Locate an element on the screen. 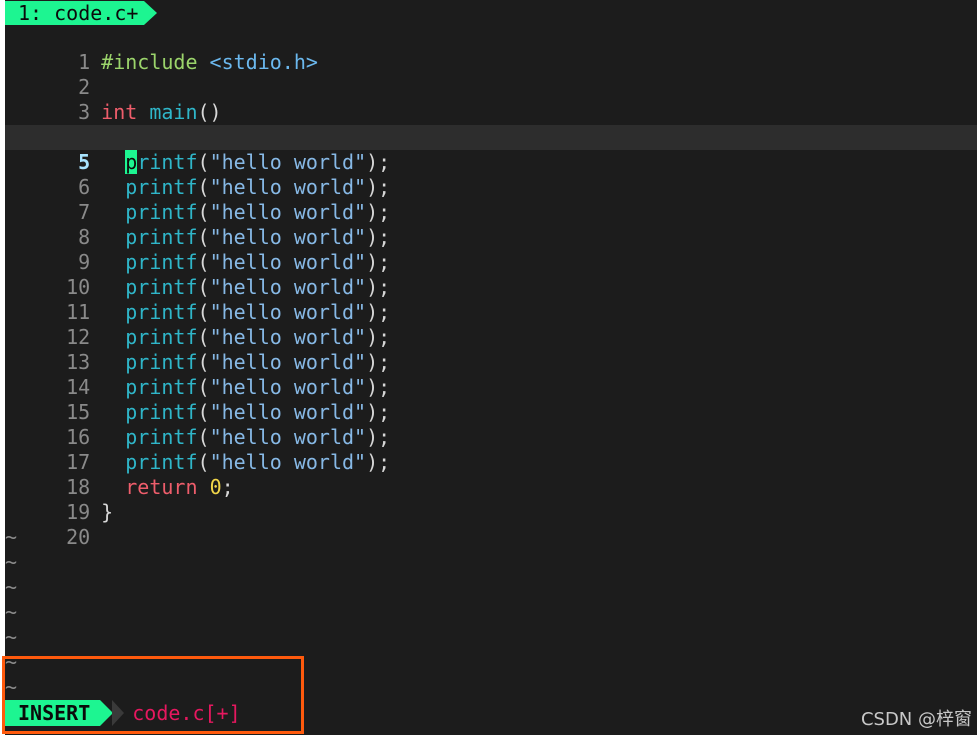  code-line: 7 printf("hello world"); is located at coordinates (491, 199).